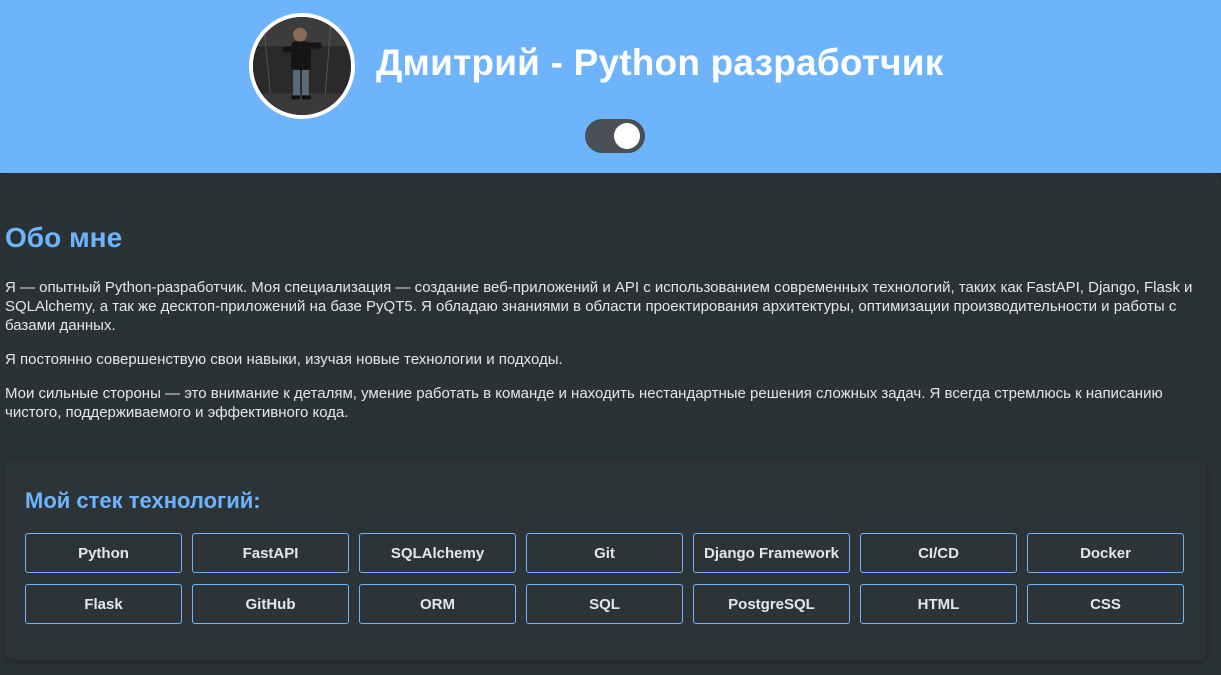 This screenshot has width=1221, height=675. What do you see at coordinates (270, 553) in the screenshot?
I see `tech-badge-fastapi: FastAPI` at bounding box center [270, 553].